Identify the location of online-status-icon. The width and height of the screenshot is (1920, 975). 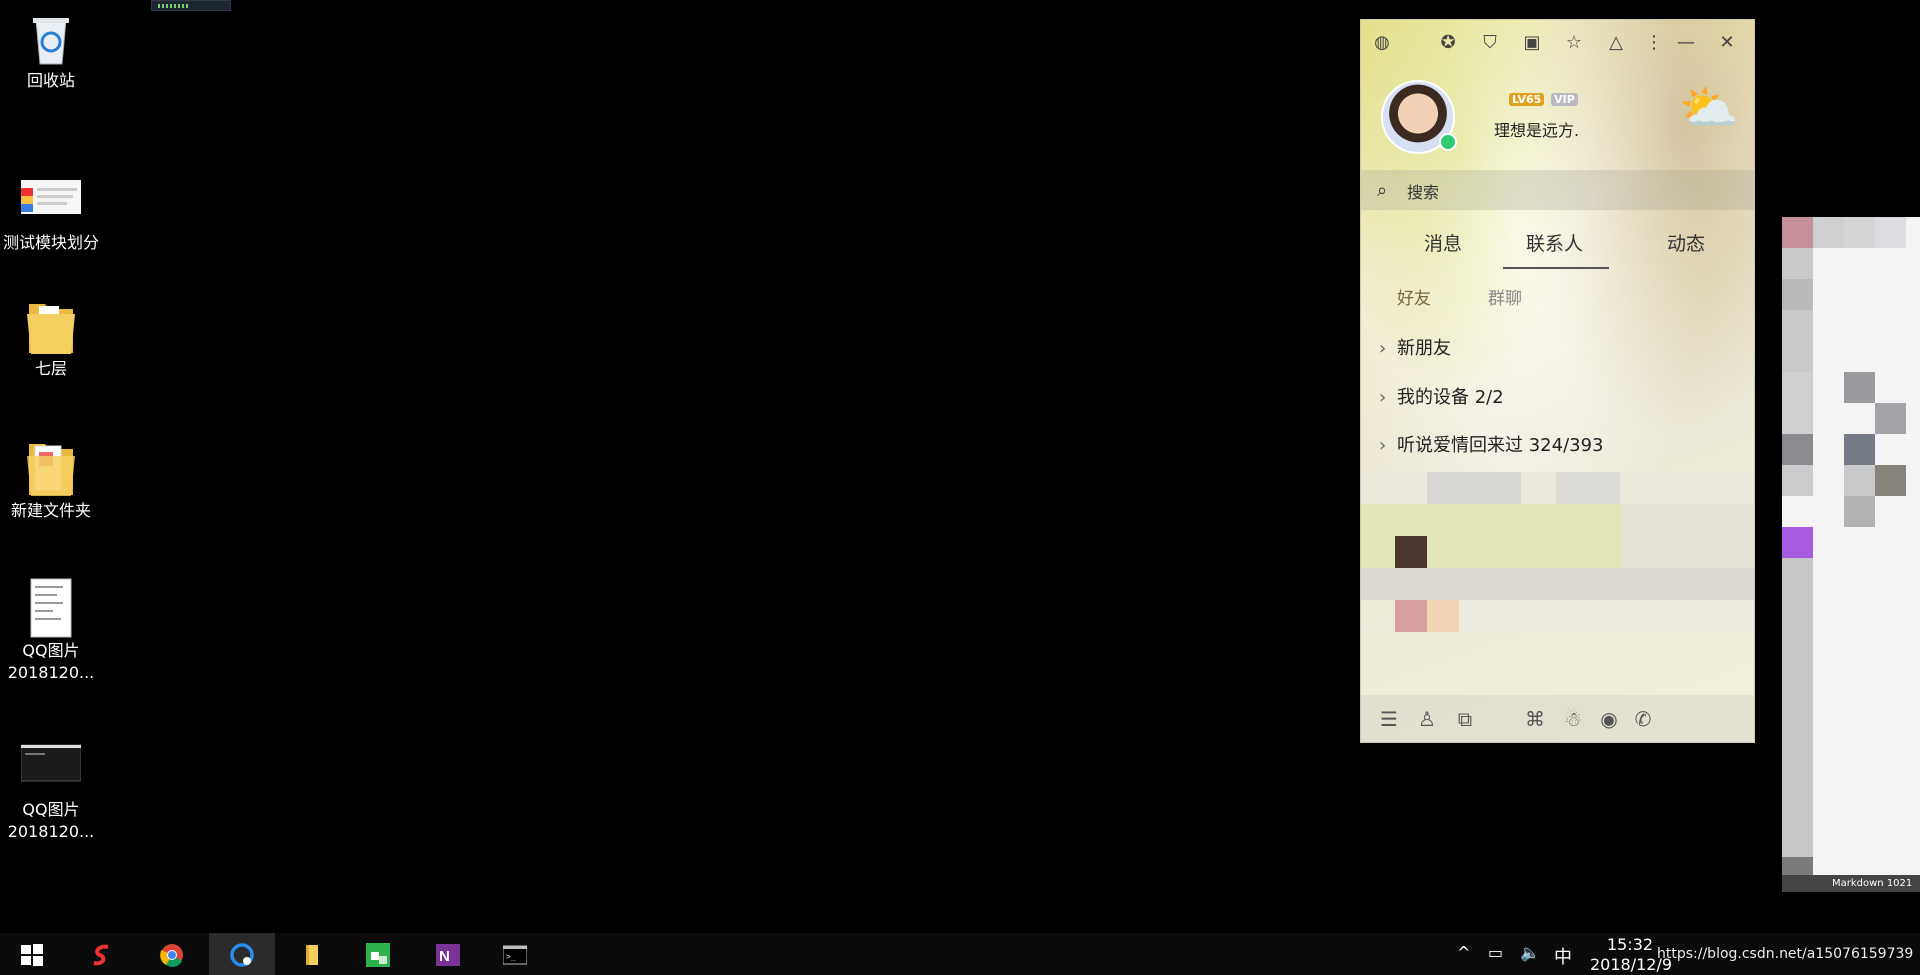
(1448, 142).